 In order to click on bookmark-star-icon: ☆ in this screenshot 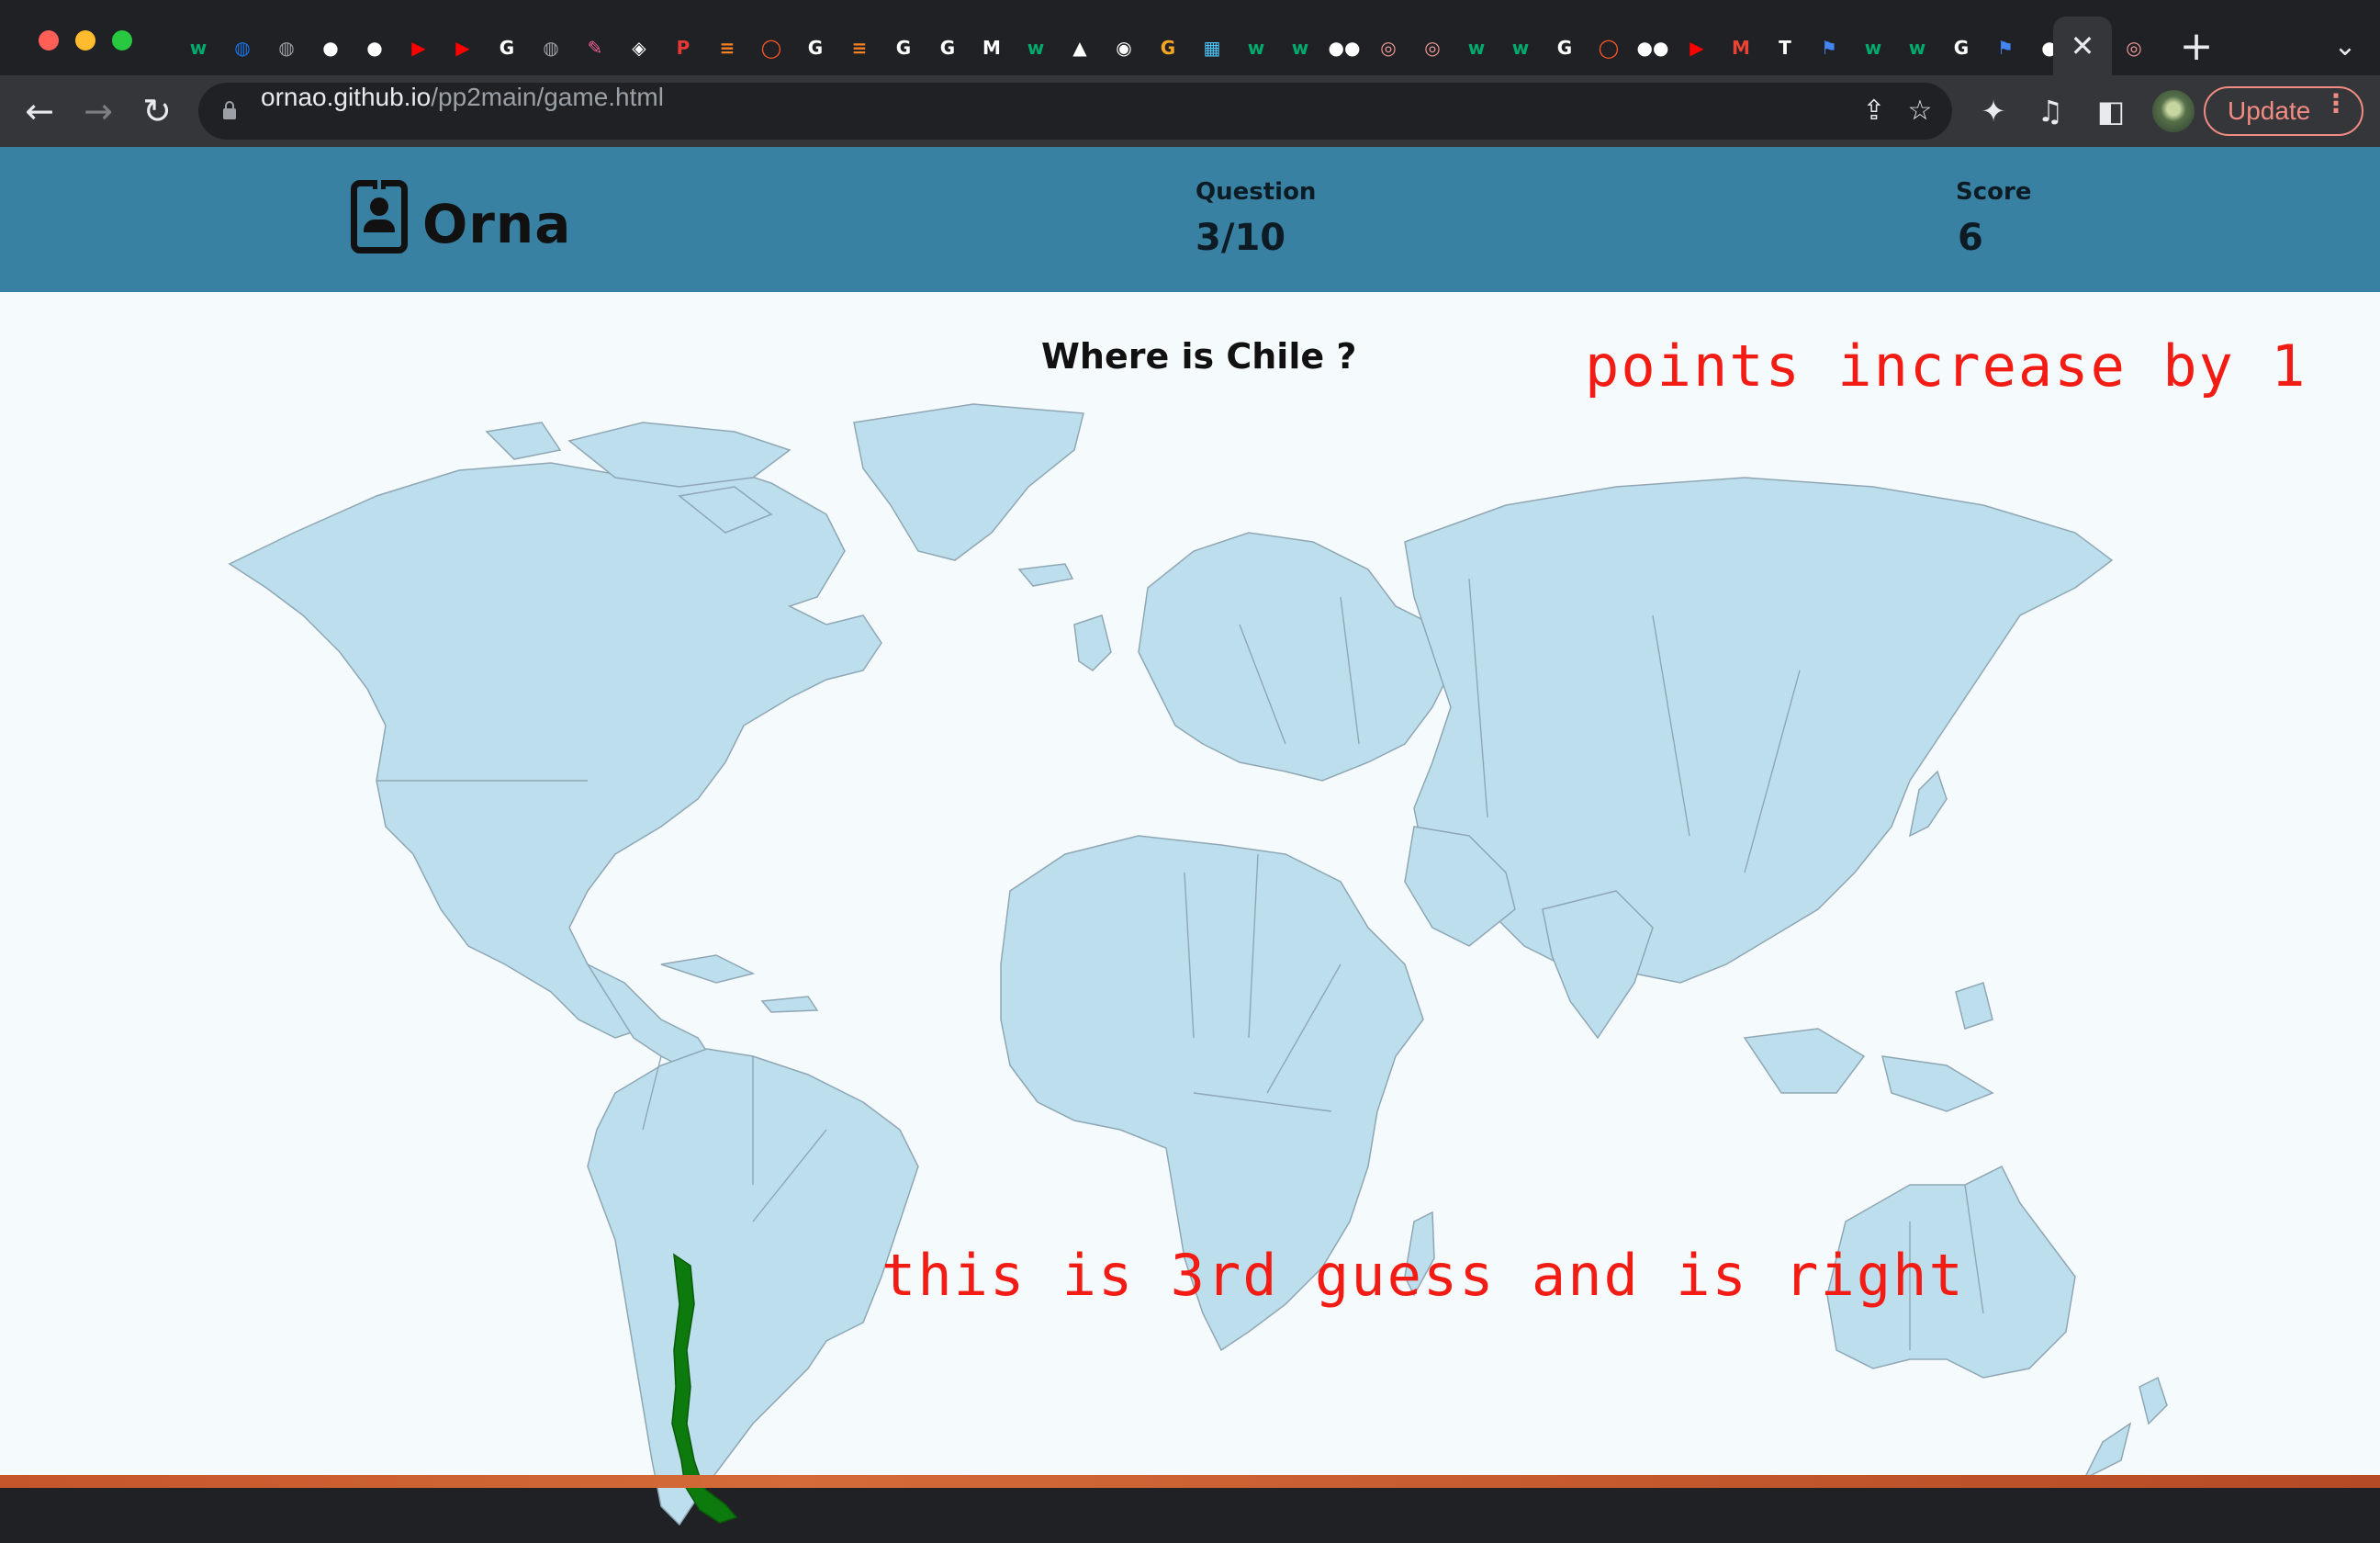, I will do `click(1920, 111)`.